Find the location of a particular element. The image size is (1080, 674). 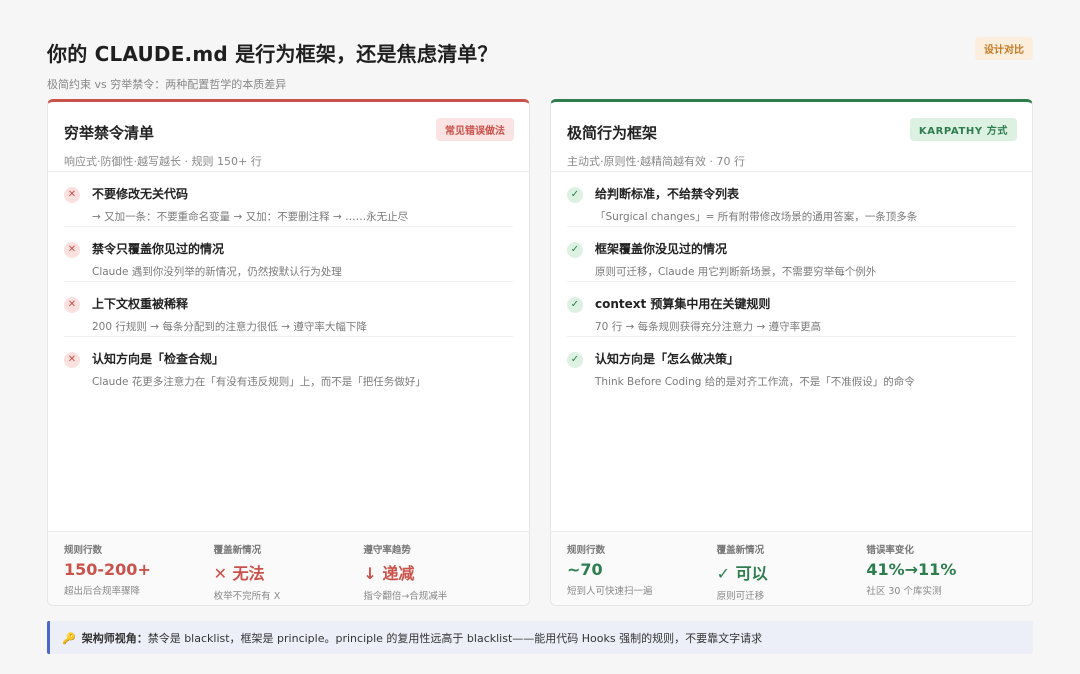

item-title: 认知方向是「怎么做决策」 is located at coordinates (667, 359).